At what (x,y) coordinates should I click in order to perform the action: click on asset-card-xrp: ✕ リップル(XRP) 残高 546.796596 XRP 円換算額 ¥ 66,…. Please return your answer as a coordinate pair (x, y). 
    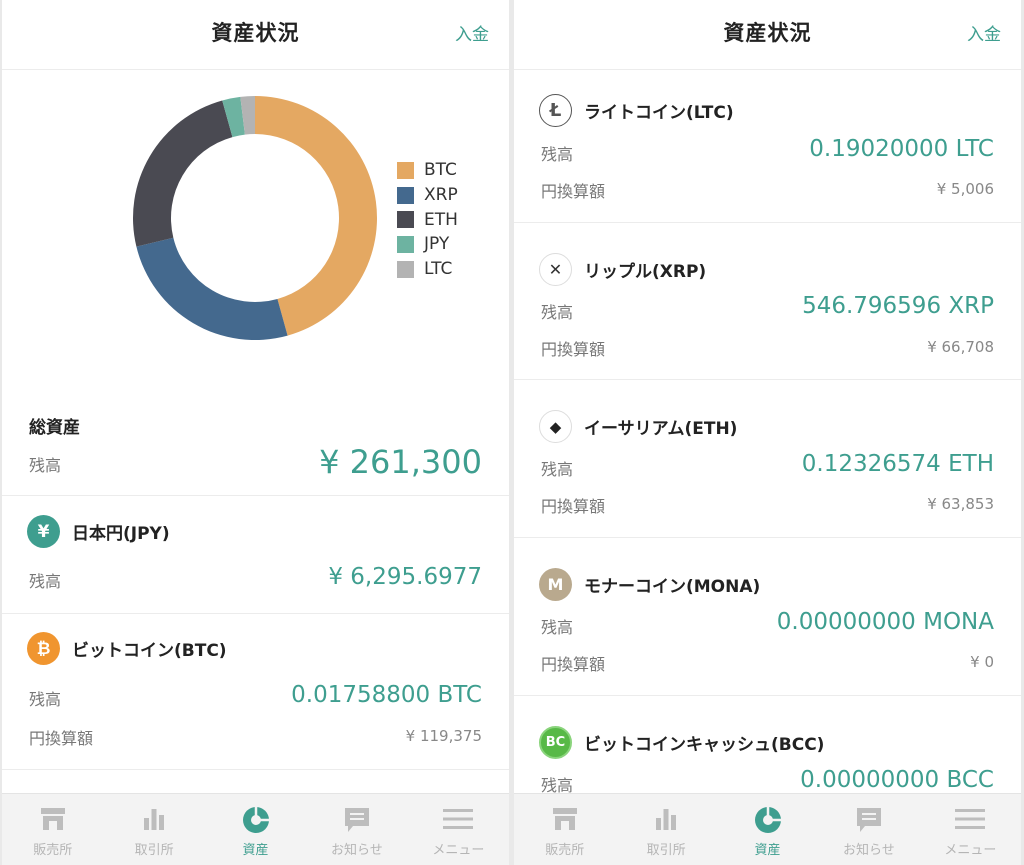
    Looking at the image, I should click on (767, 301).